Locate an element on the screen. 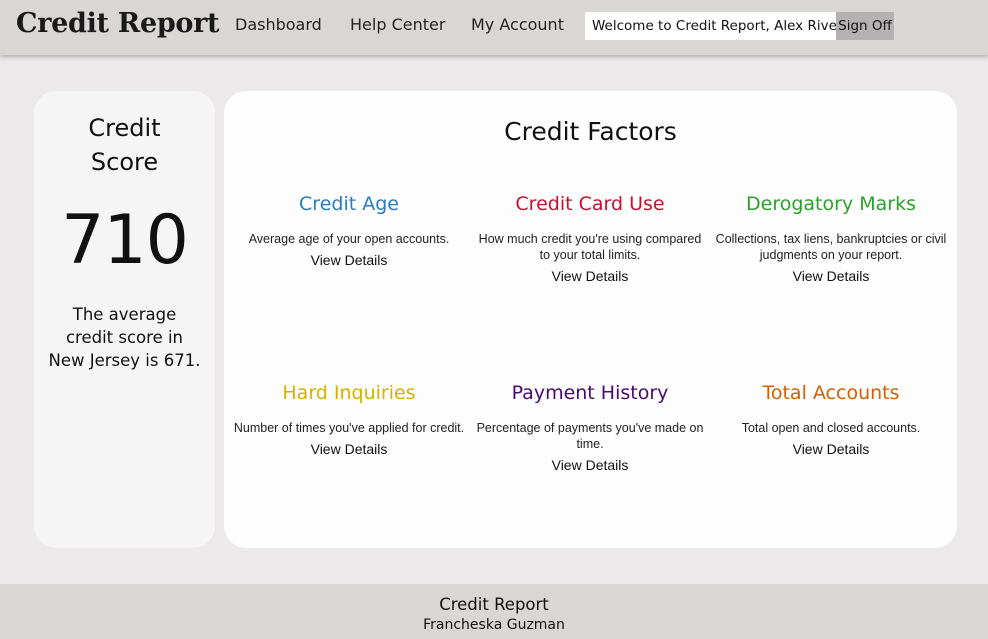 This screenshot has width=988, height=639. footer-author: Francheska Guzman is located at coordinates (494, 625).